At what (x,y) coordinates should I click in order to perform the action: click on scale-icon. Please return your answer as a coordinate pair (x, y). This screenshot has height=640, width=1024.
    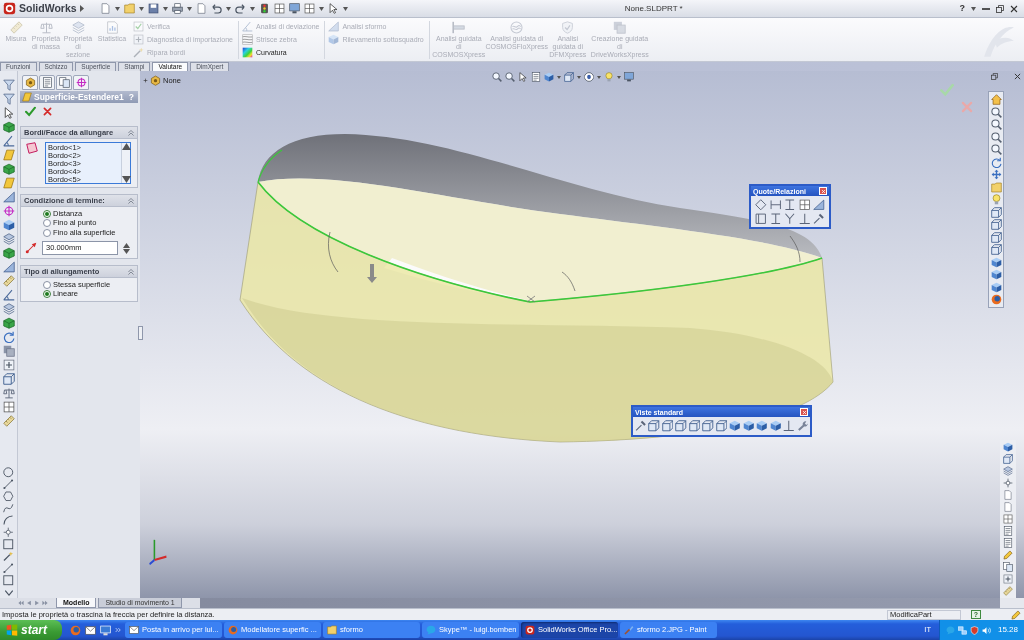
    Looking at the image, I should click on (8, 393).